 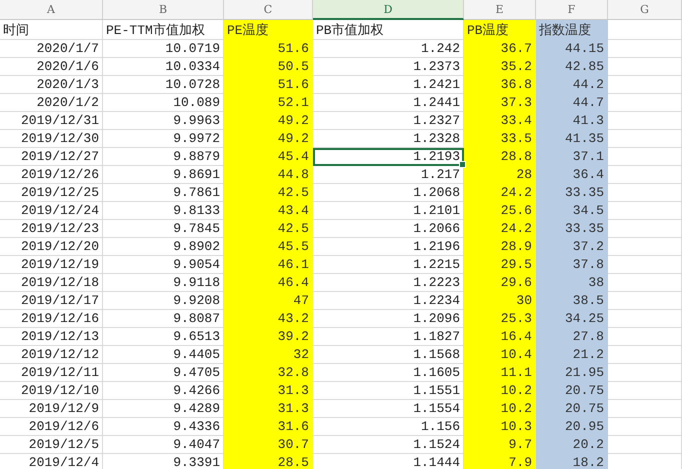 I want to click on table-cell: 42.5, so click(x=268, y=229).